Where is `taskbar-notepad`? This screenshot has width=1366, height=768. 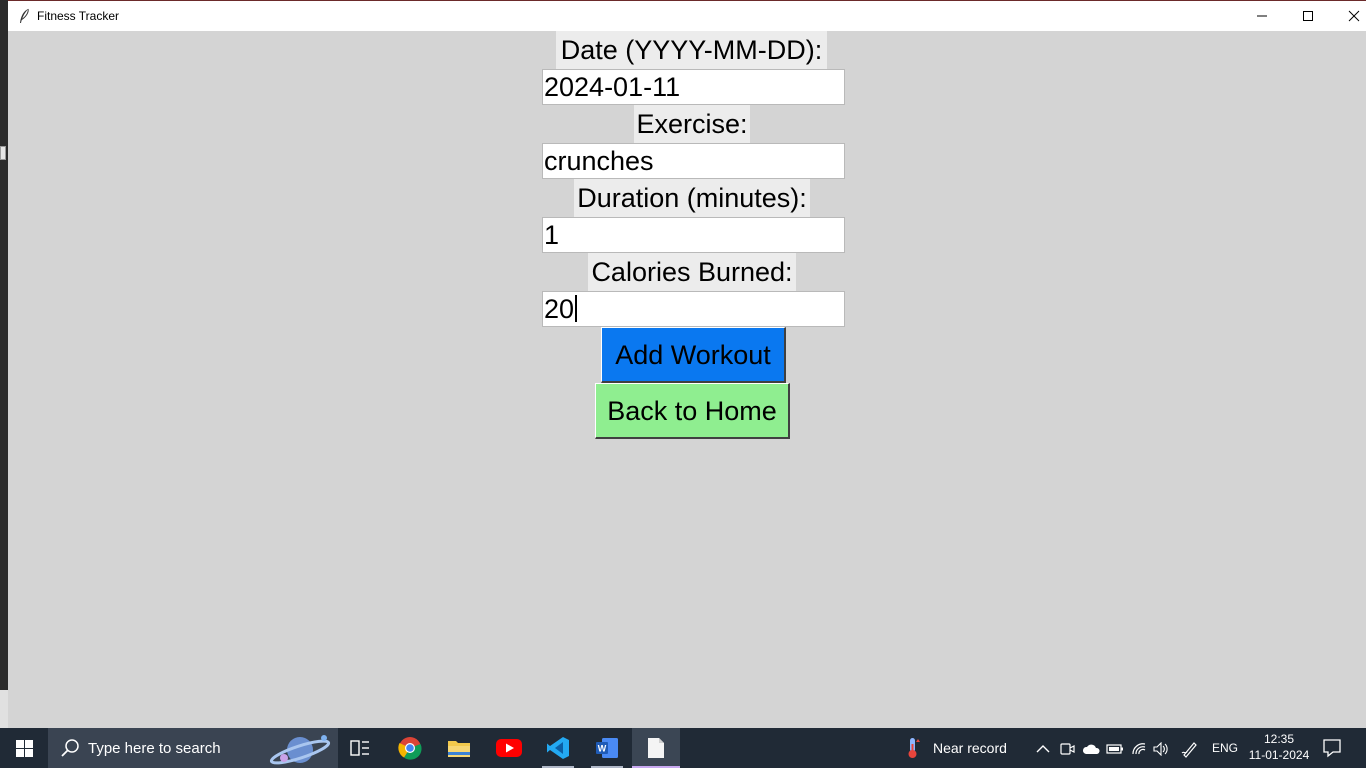 taskbar-notepad is located at coordinates (656, 748).